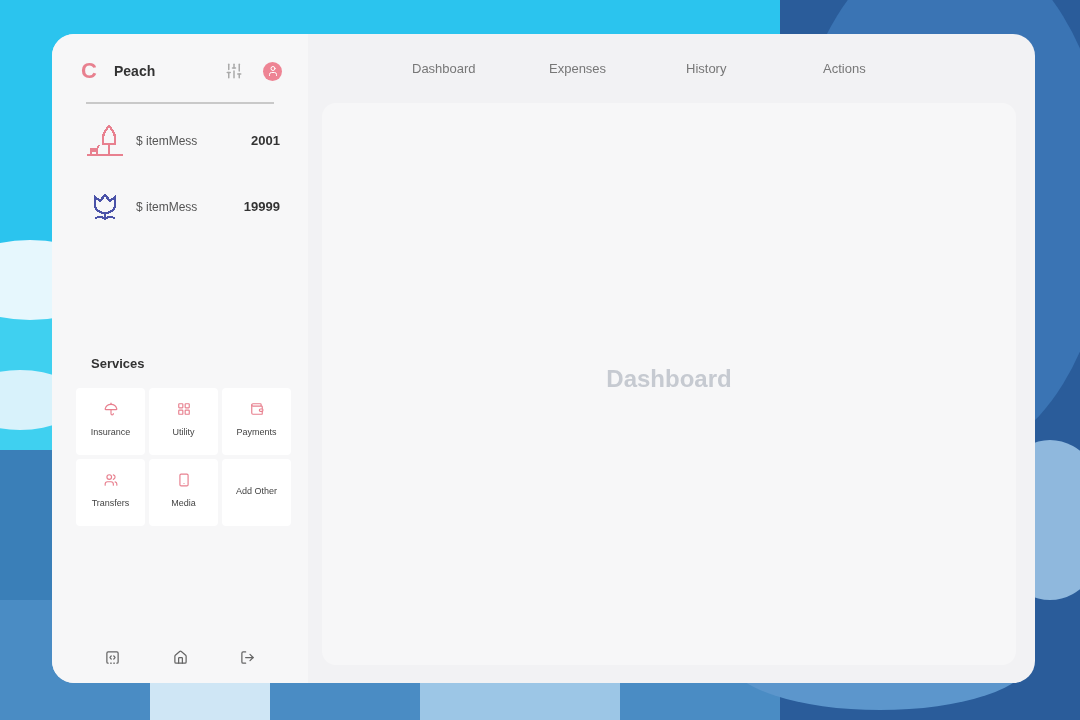 The height and width of the screenshot is (720, 1080). I want to click on umbrella-icon, so click(110, 409).